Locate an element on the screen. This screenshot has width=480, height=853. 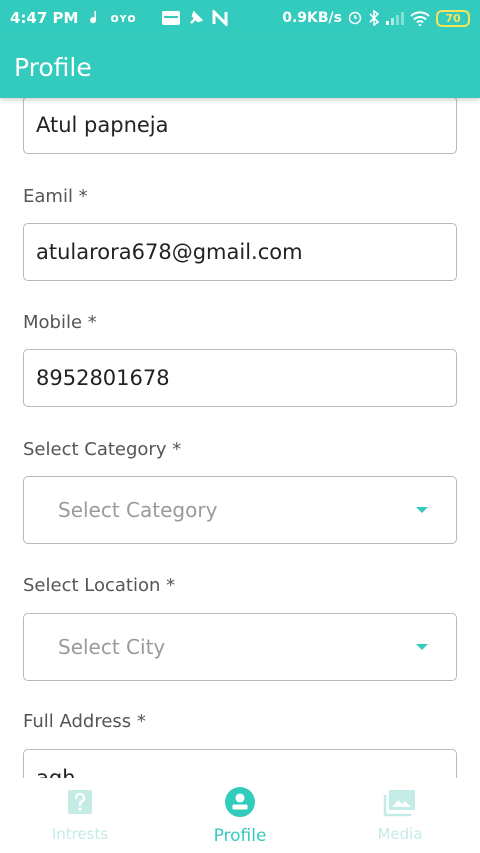
nav-item-media: Media is located at coordinates (400, 815).